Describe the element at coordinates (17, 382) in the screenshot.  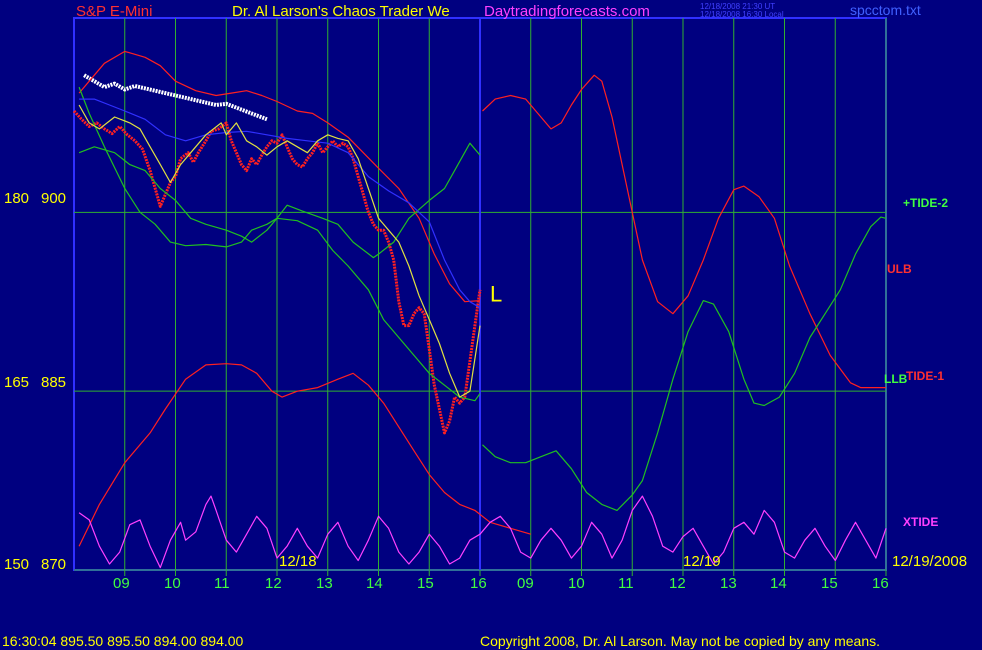
I see `y-tick-left: 165` at that location.